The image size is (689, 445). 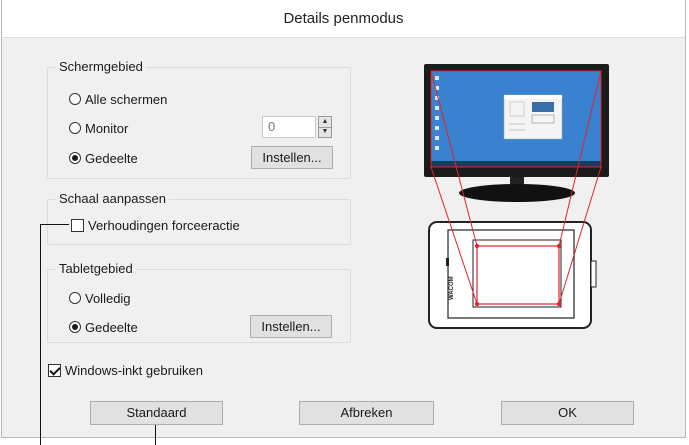 What do you see at coordinates (517, 193) in the screenshot?
I see `monitor-stand` at bounding box center [517, 193].